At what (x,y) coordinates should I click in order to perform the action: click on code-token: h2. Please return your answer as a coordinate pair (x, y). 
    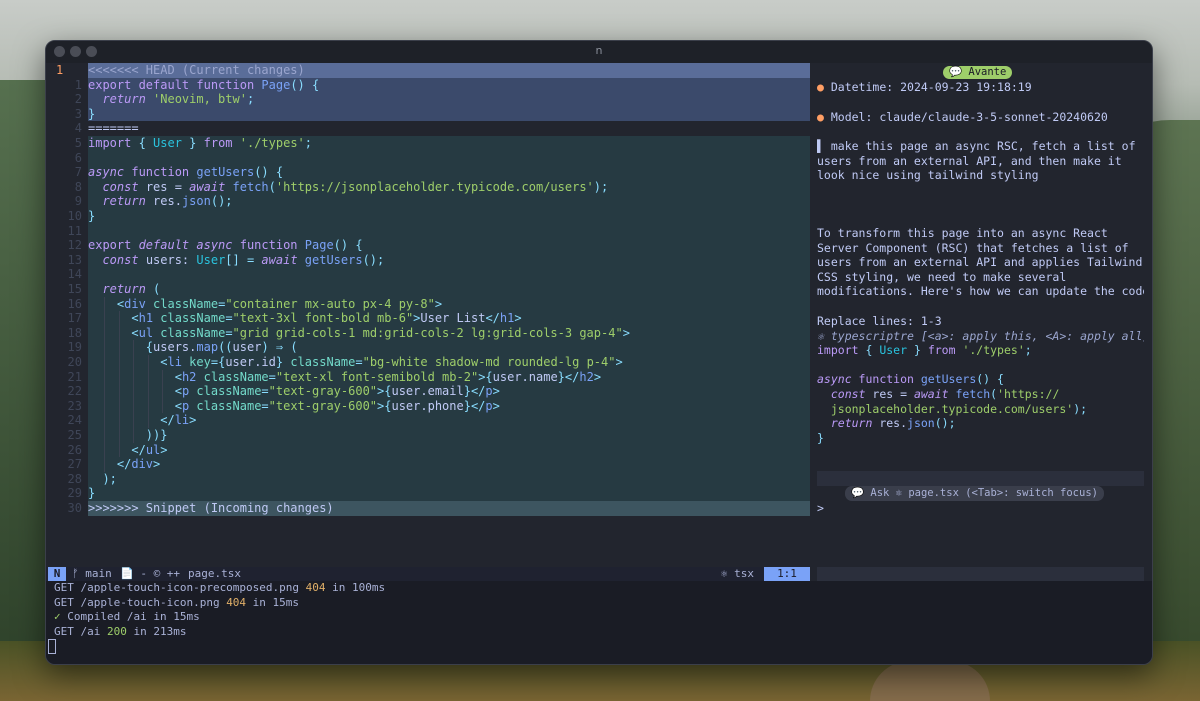
    Looking at the image, I should click on (192, 376).